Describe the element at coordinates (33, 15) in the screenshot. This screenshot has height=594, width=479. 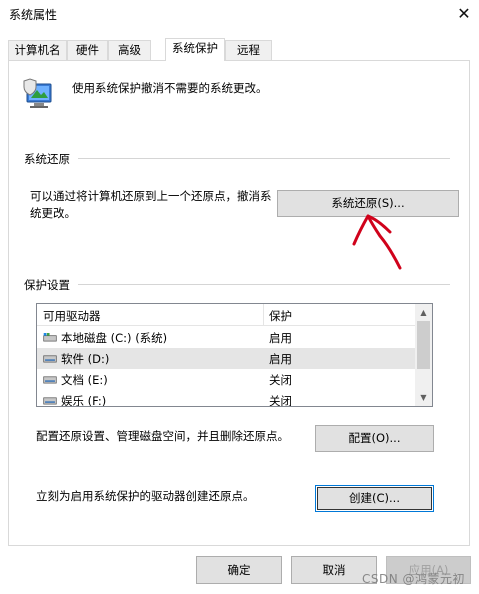
I see `window-title: 系统属性` at that location.